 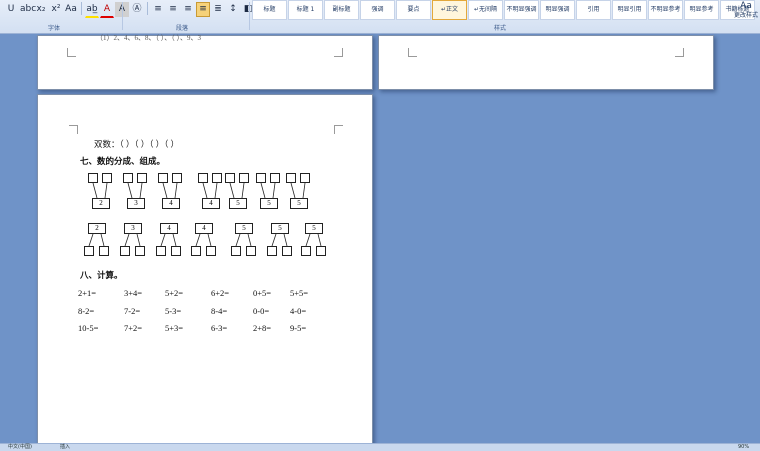 I want to click on enclose-char-button: Ⓐ, so click(x=137, y=9).